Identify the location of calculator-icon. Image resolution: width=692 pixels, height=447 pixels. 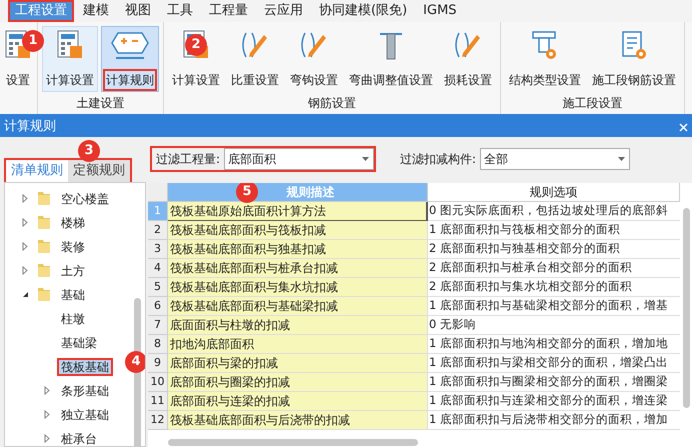
(70, 45).